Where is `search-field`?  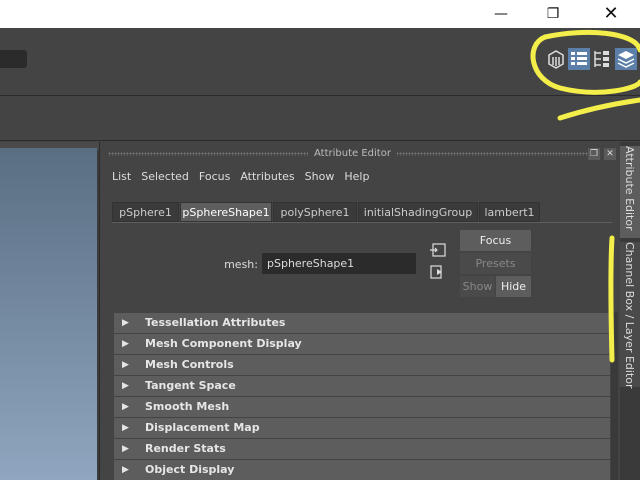 search-field is located at coordinates (13, 59).